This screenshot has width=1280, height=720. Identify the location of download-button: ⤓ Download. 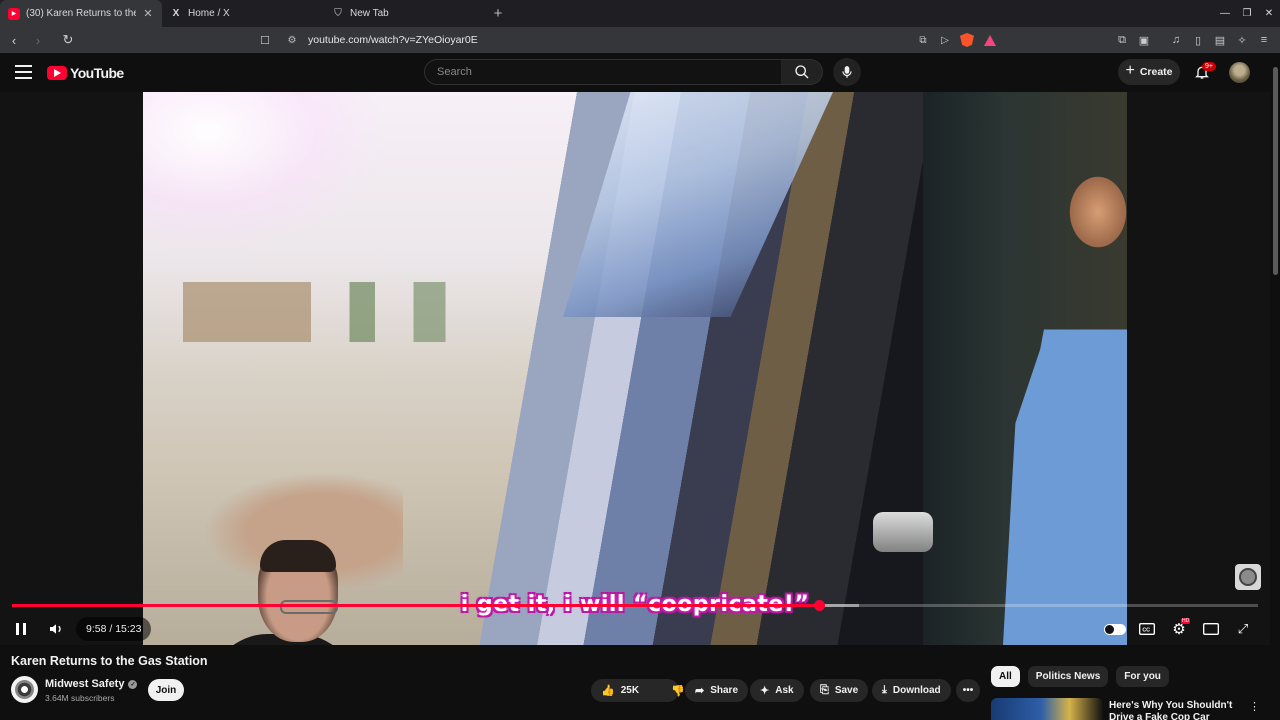
(911, 690).